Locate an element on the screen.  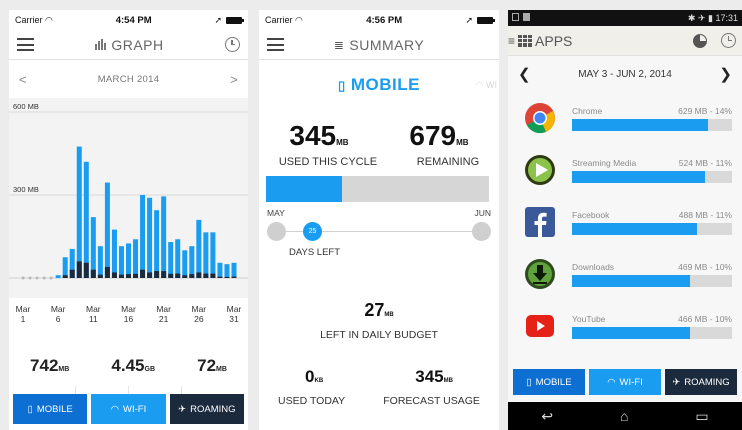
forecast-label: FORECAST USAGE is located at coordinates (431, 401).